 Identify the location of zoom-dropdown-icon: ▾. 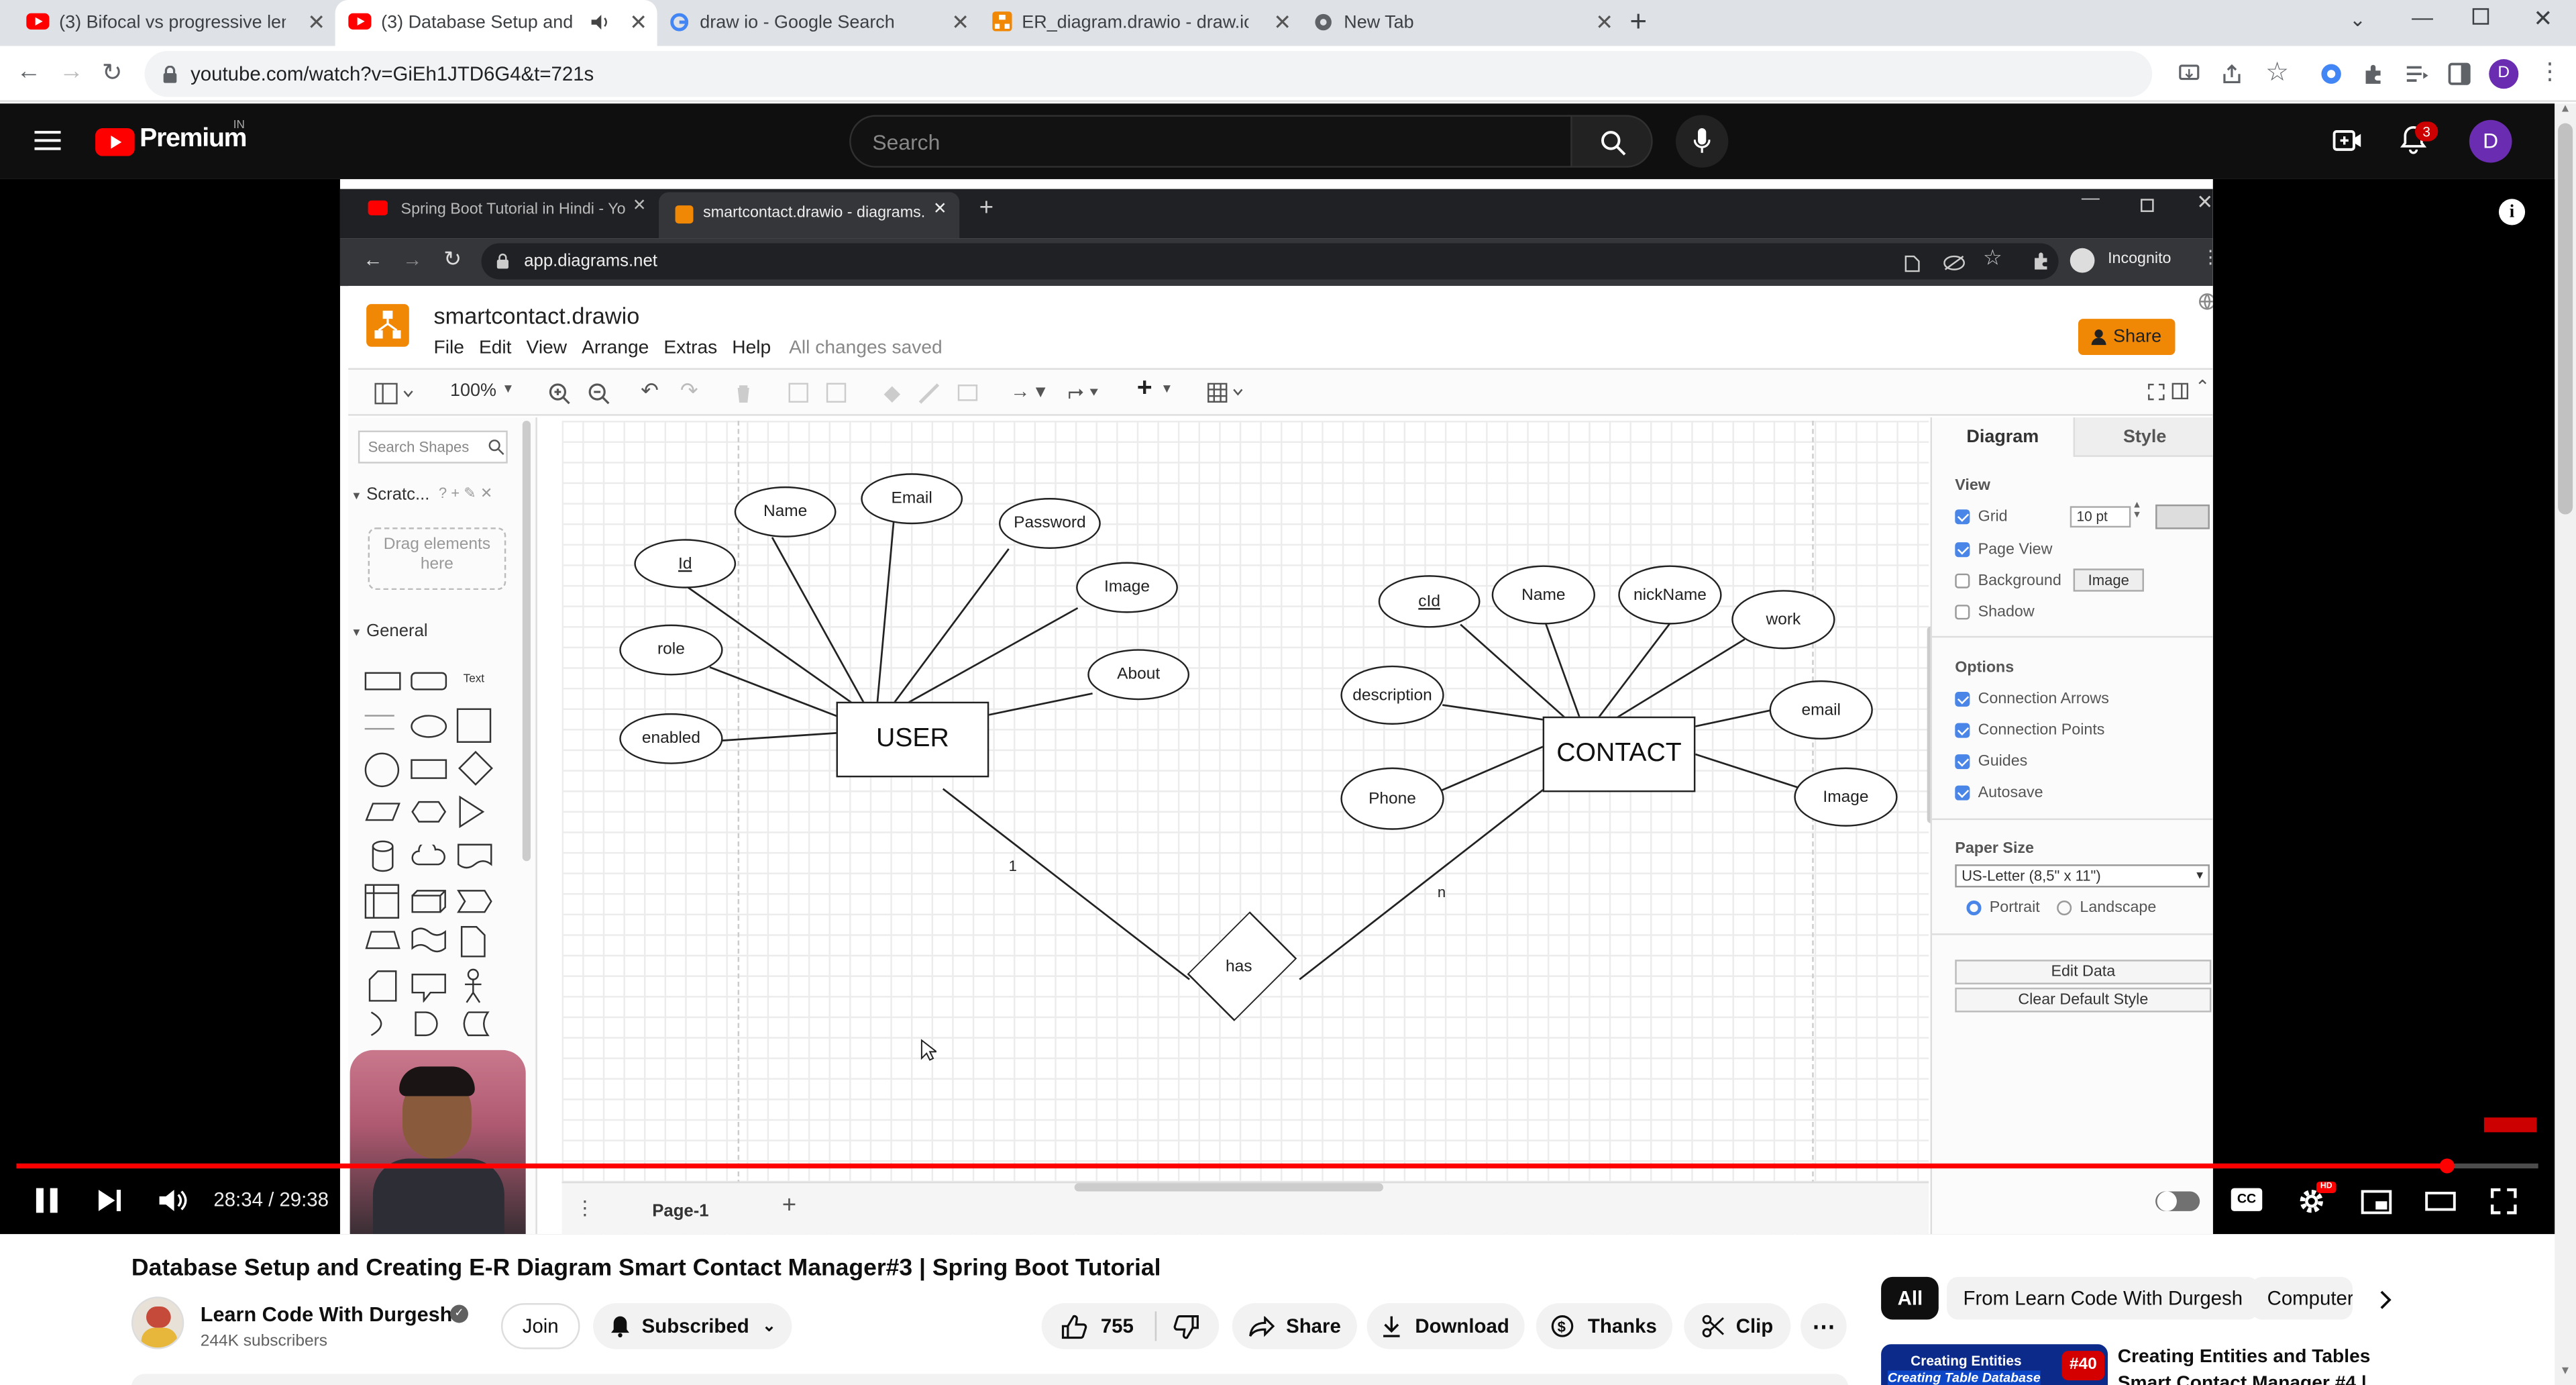
(508, 389).